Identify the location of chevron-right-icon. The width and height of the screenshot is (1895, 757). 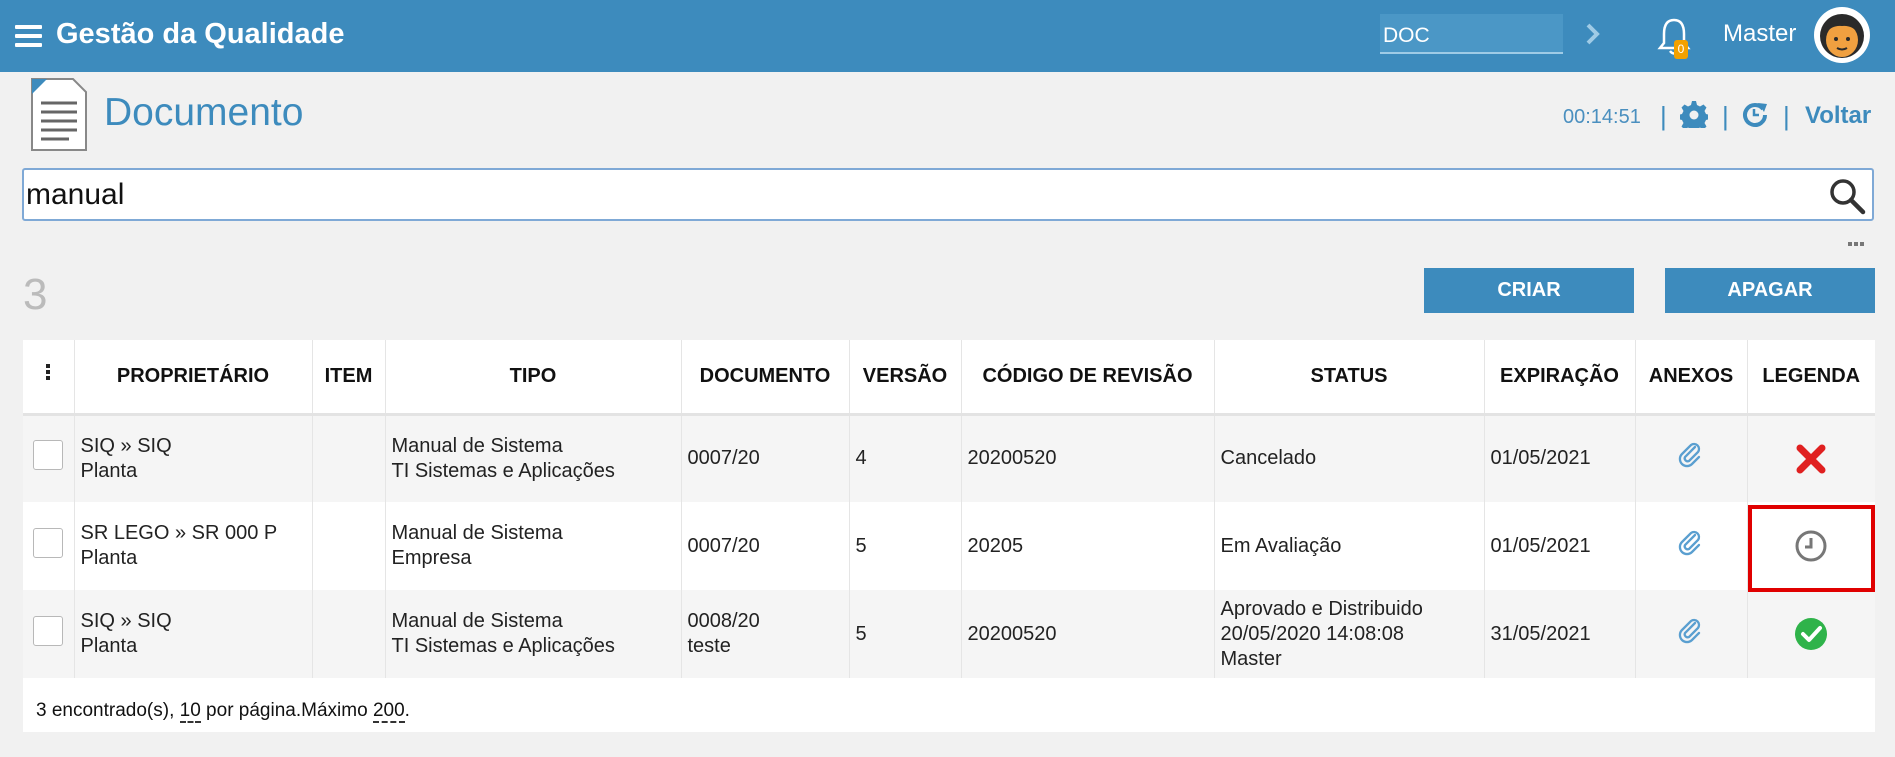
(1593, 34).